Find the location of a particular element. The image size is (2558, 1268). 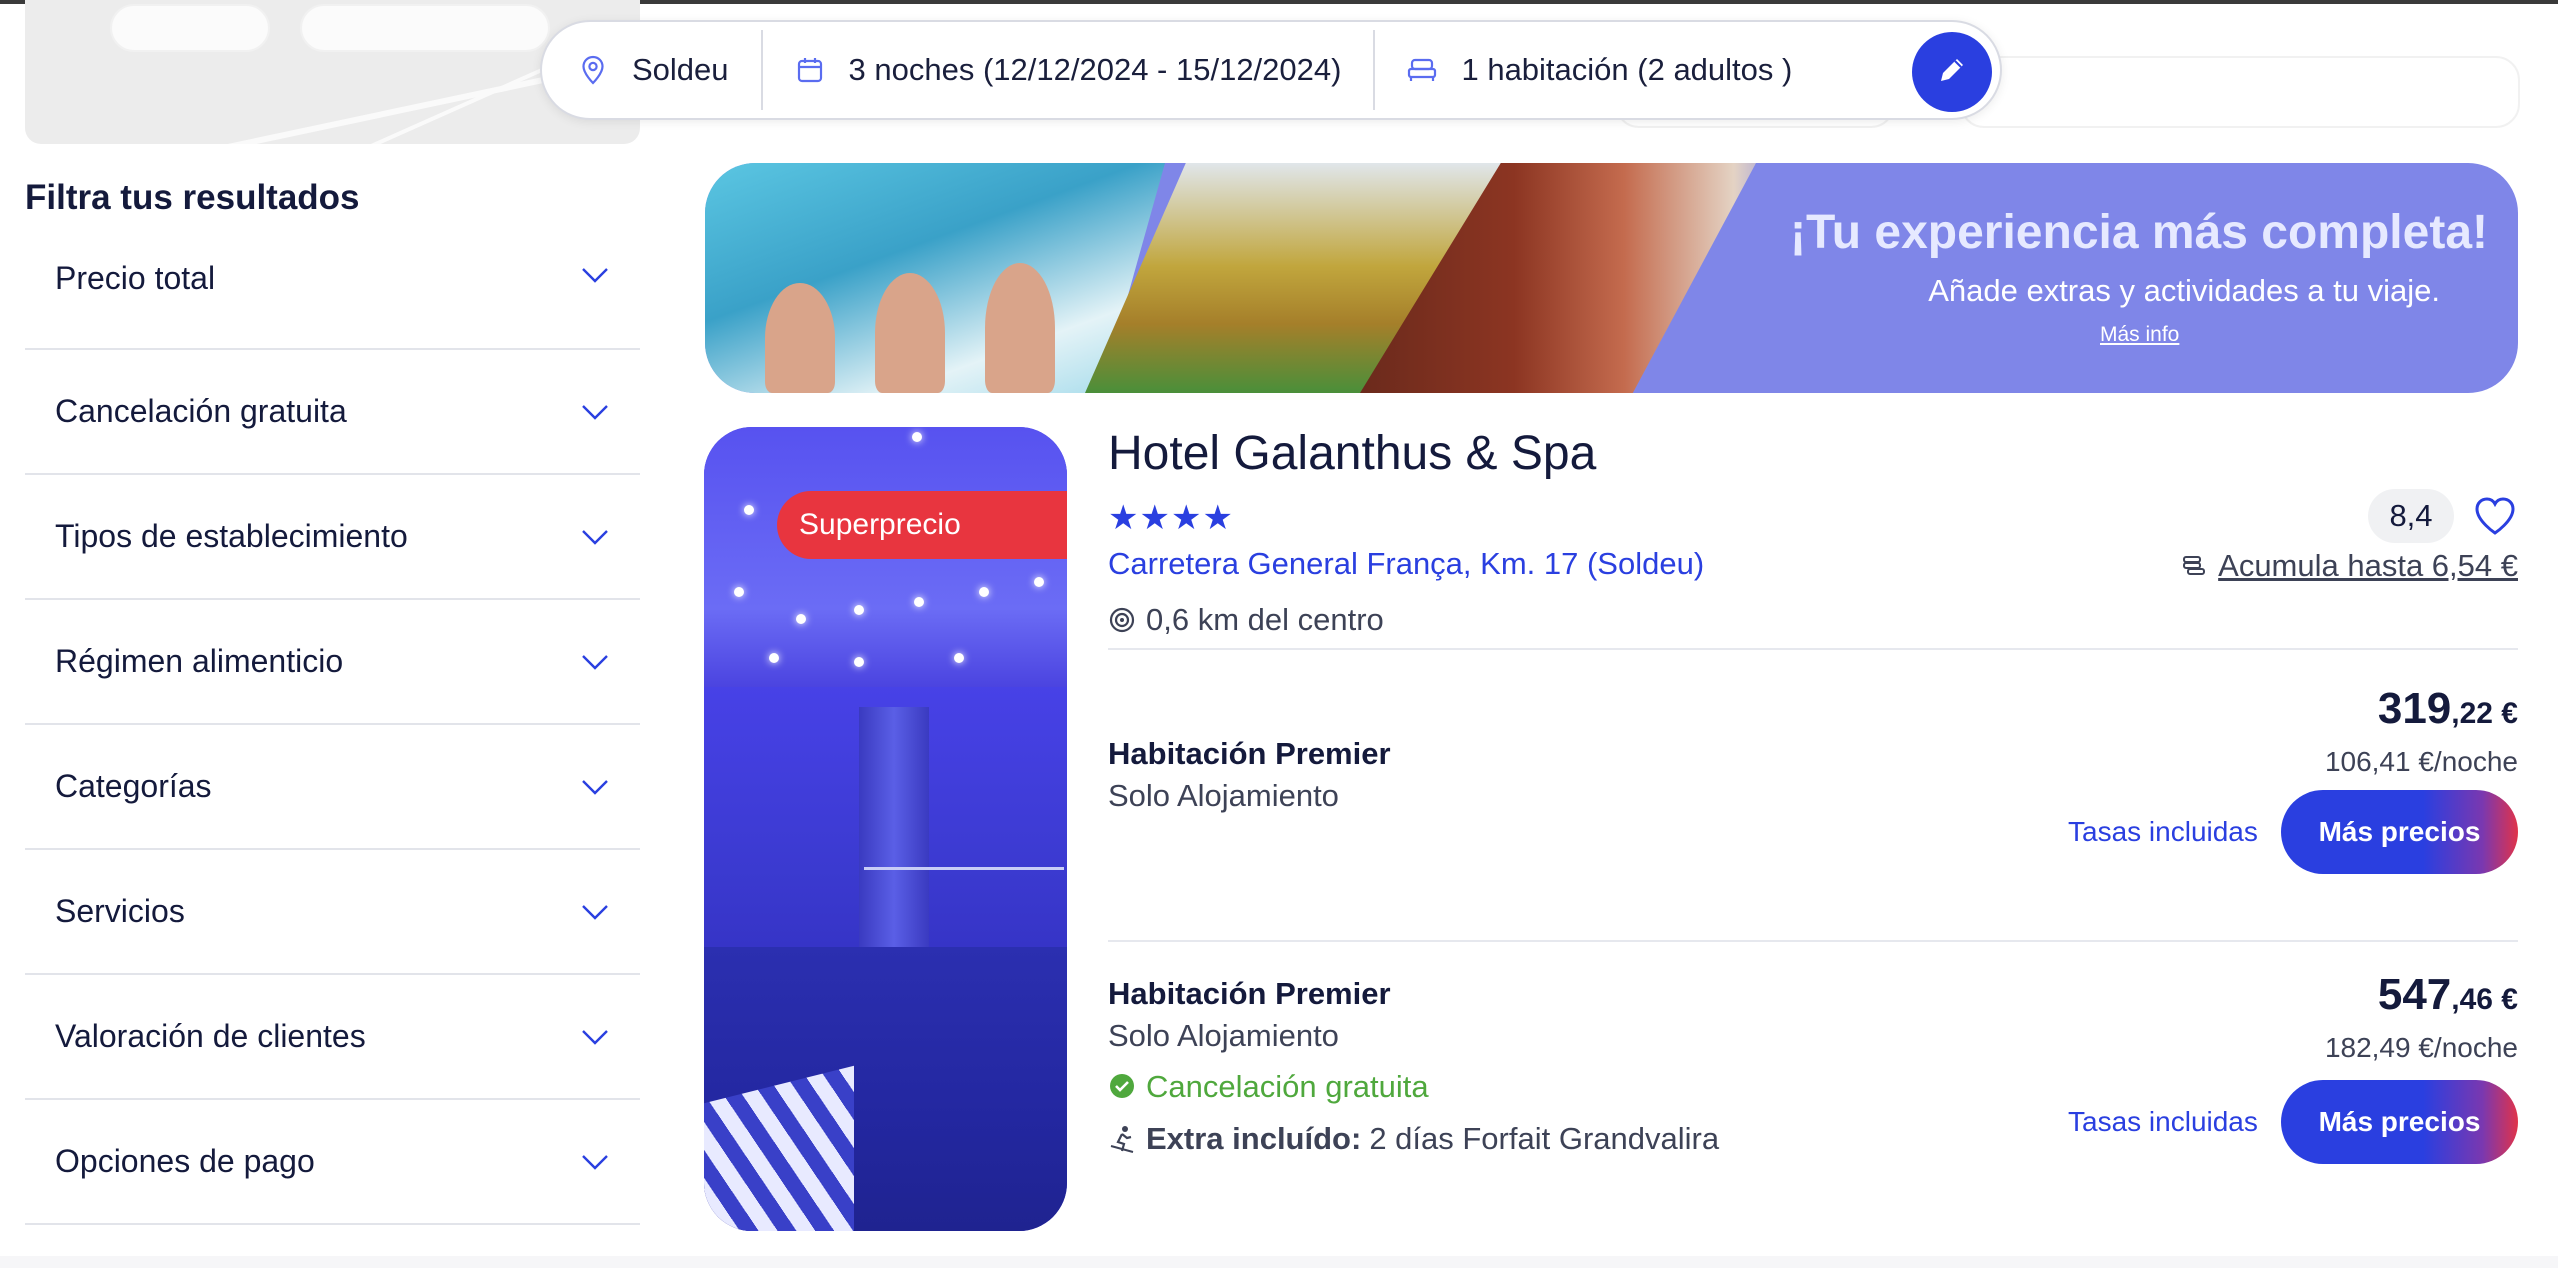

filter-label: Valoración de clientes is located at coordinates (210, 1036).